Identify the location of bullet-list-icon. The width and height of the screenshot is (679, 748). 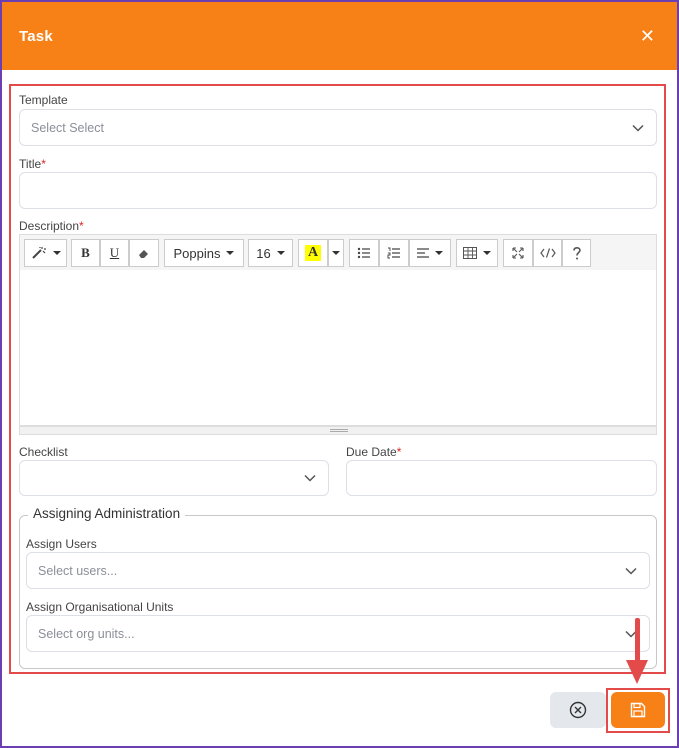
(363, 253).